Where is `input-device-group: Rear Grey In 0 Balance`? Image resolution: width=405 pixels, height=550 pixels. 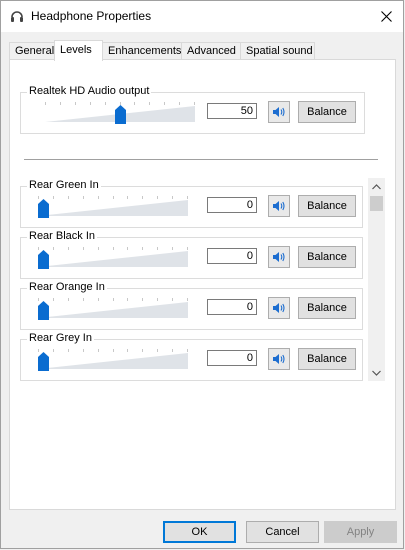
input-device-group: Rear Grey In 0 Balance is located at coordinates (191, 356).